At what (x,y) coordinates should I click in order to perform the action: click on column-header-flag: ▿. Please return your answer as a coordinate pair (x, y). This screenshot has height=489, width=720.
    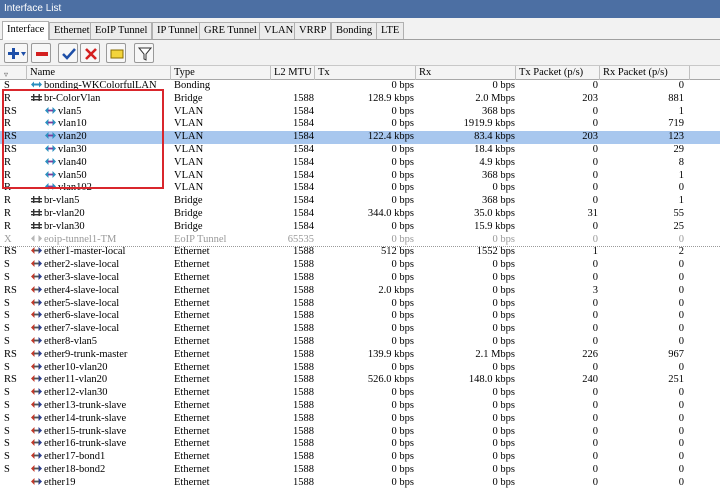
    Looking at the image, I should click on (13, 73).